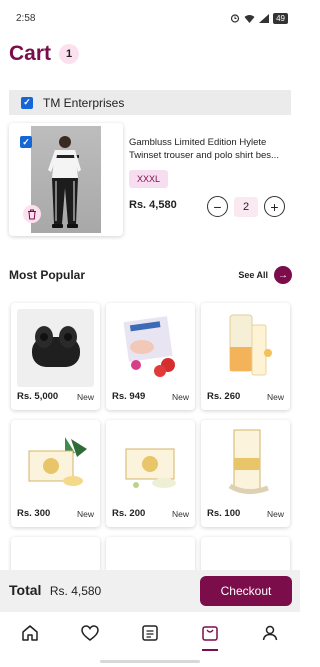 The height and width of the screenshot is (667, 320). What do you see at coordinates (32, 214) in the screenshot?
I see `delete-icon` at bounding box center [32, 214].